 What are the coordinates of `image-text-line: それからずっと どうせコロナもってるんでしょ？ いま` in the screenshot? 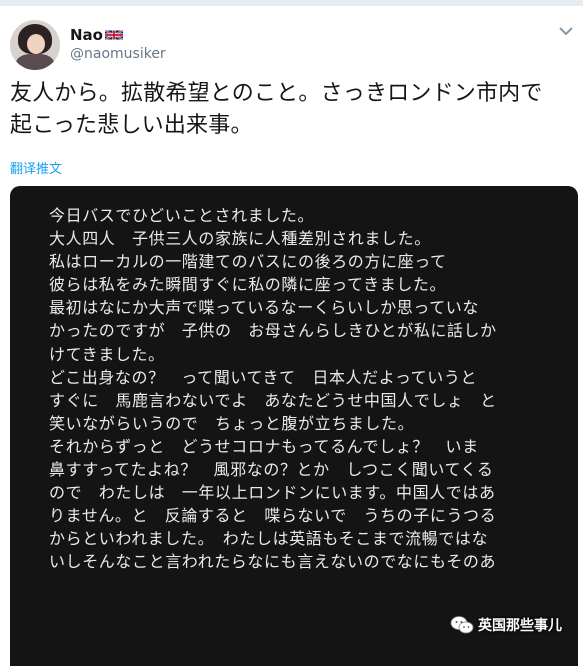 It's located at (264, 446).